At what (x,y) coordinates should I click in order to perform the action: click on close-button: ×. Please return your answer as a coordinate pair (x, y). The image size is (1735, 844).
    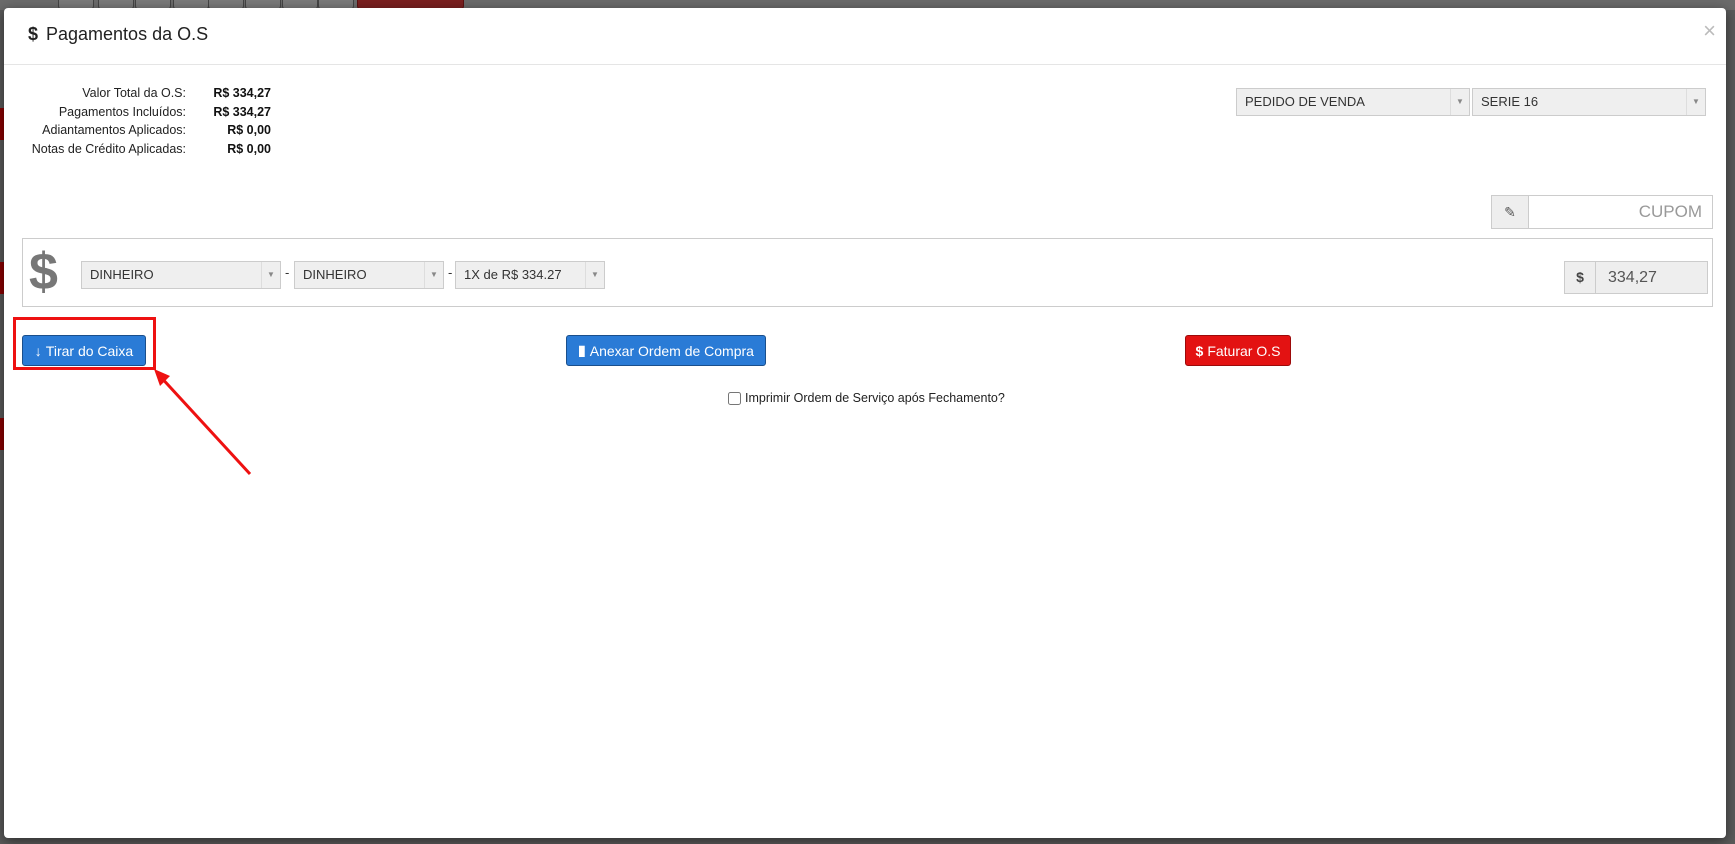
    Looking at the image, I should click on (1709, 31).